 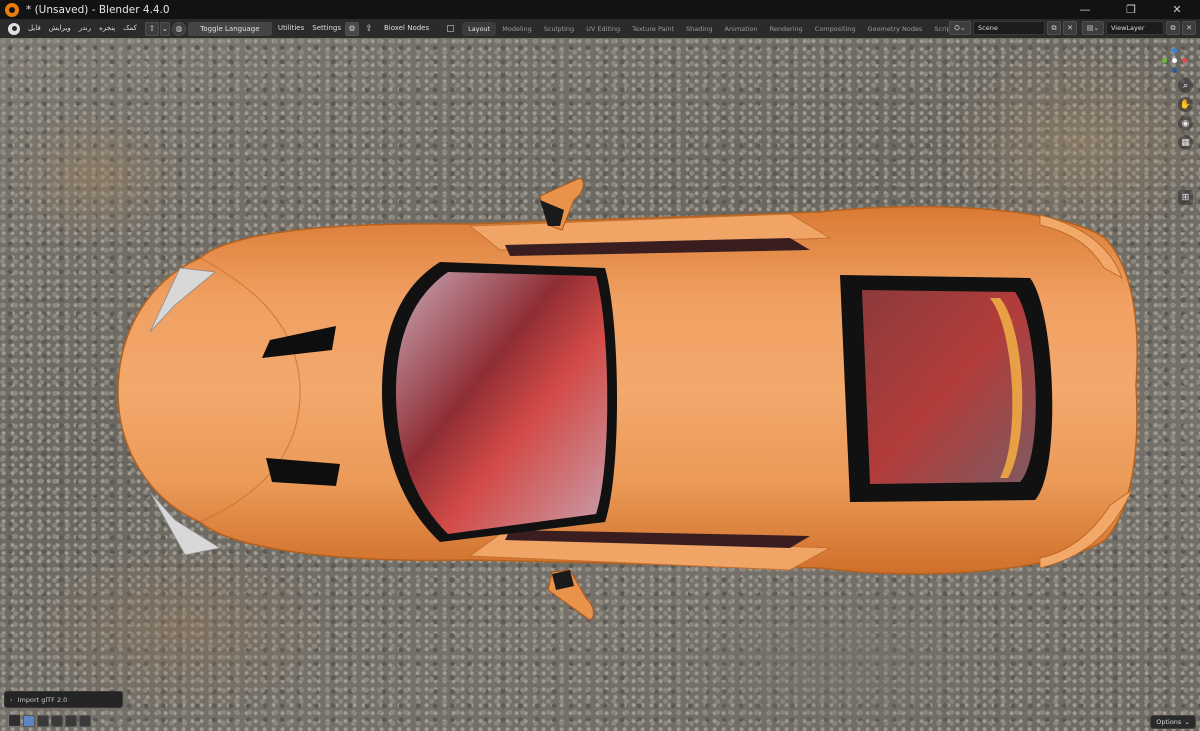 What do you see at coordinates (1135, 28) in the screenshot?
I see `view-layer-field: ViewLayer` at bounding box center [1135, 28].